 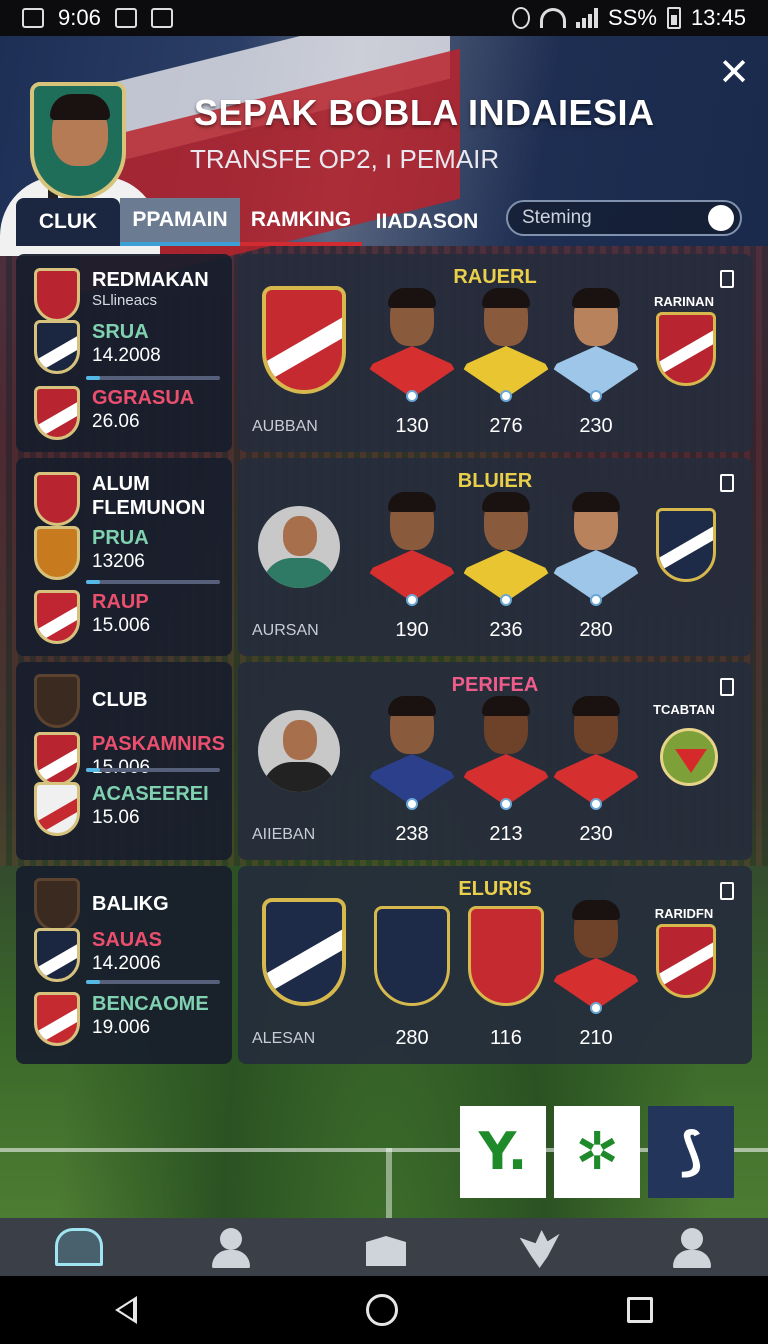 What do you see at coordinates (301, 222) in the screenshot?
I see `tab-ranking: RAMKING` at bounding box center [301, 222].